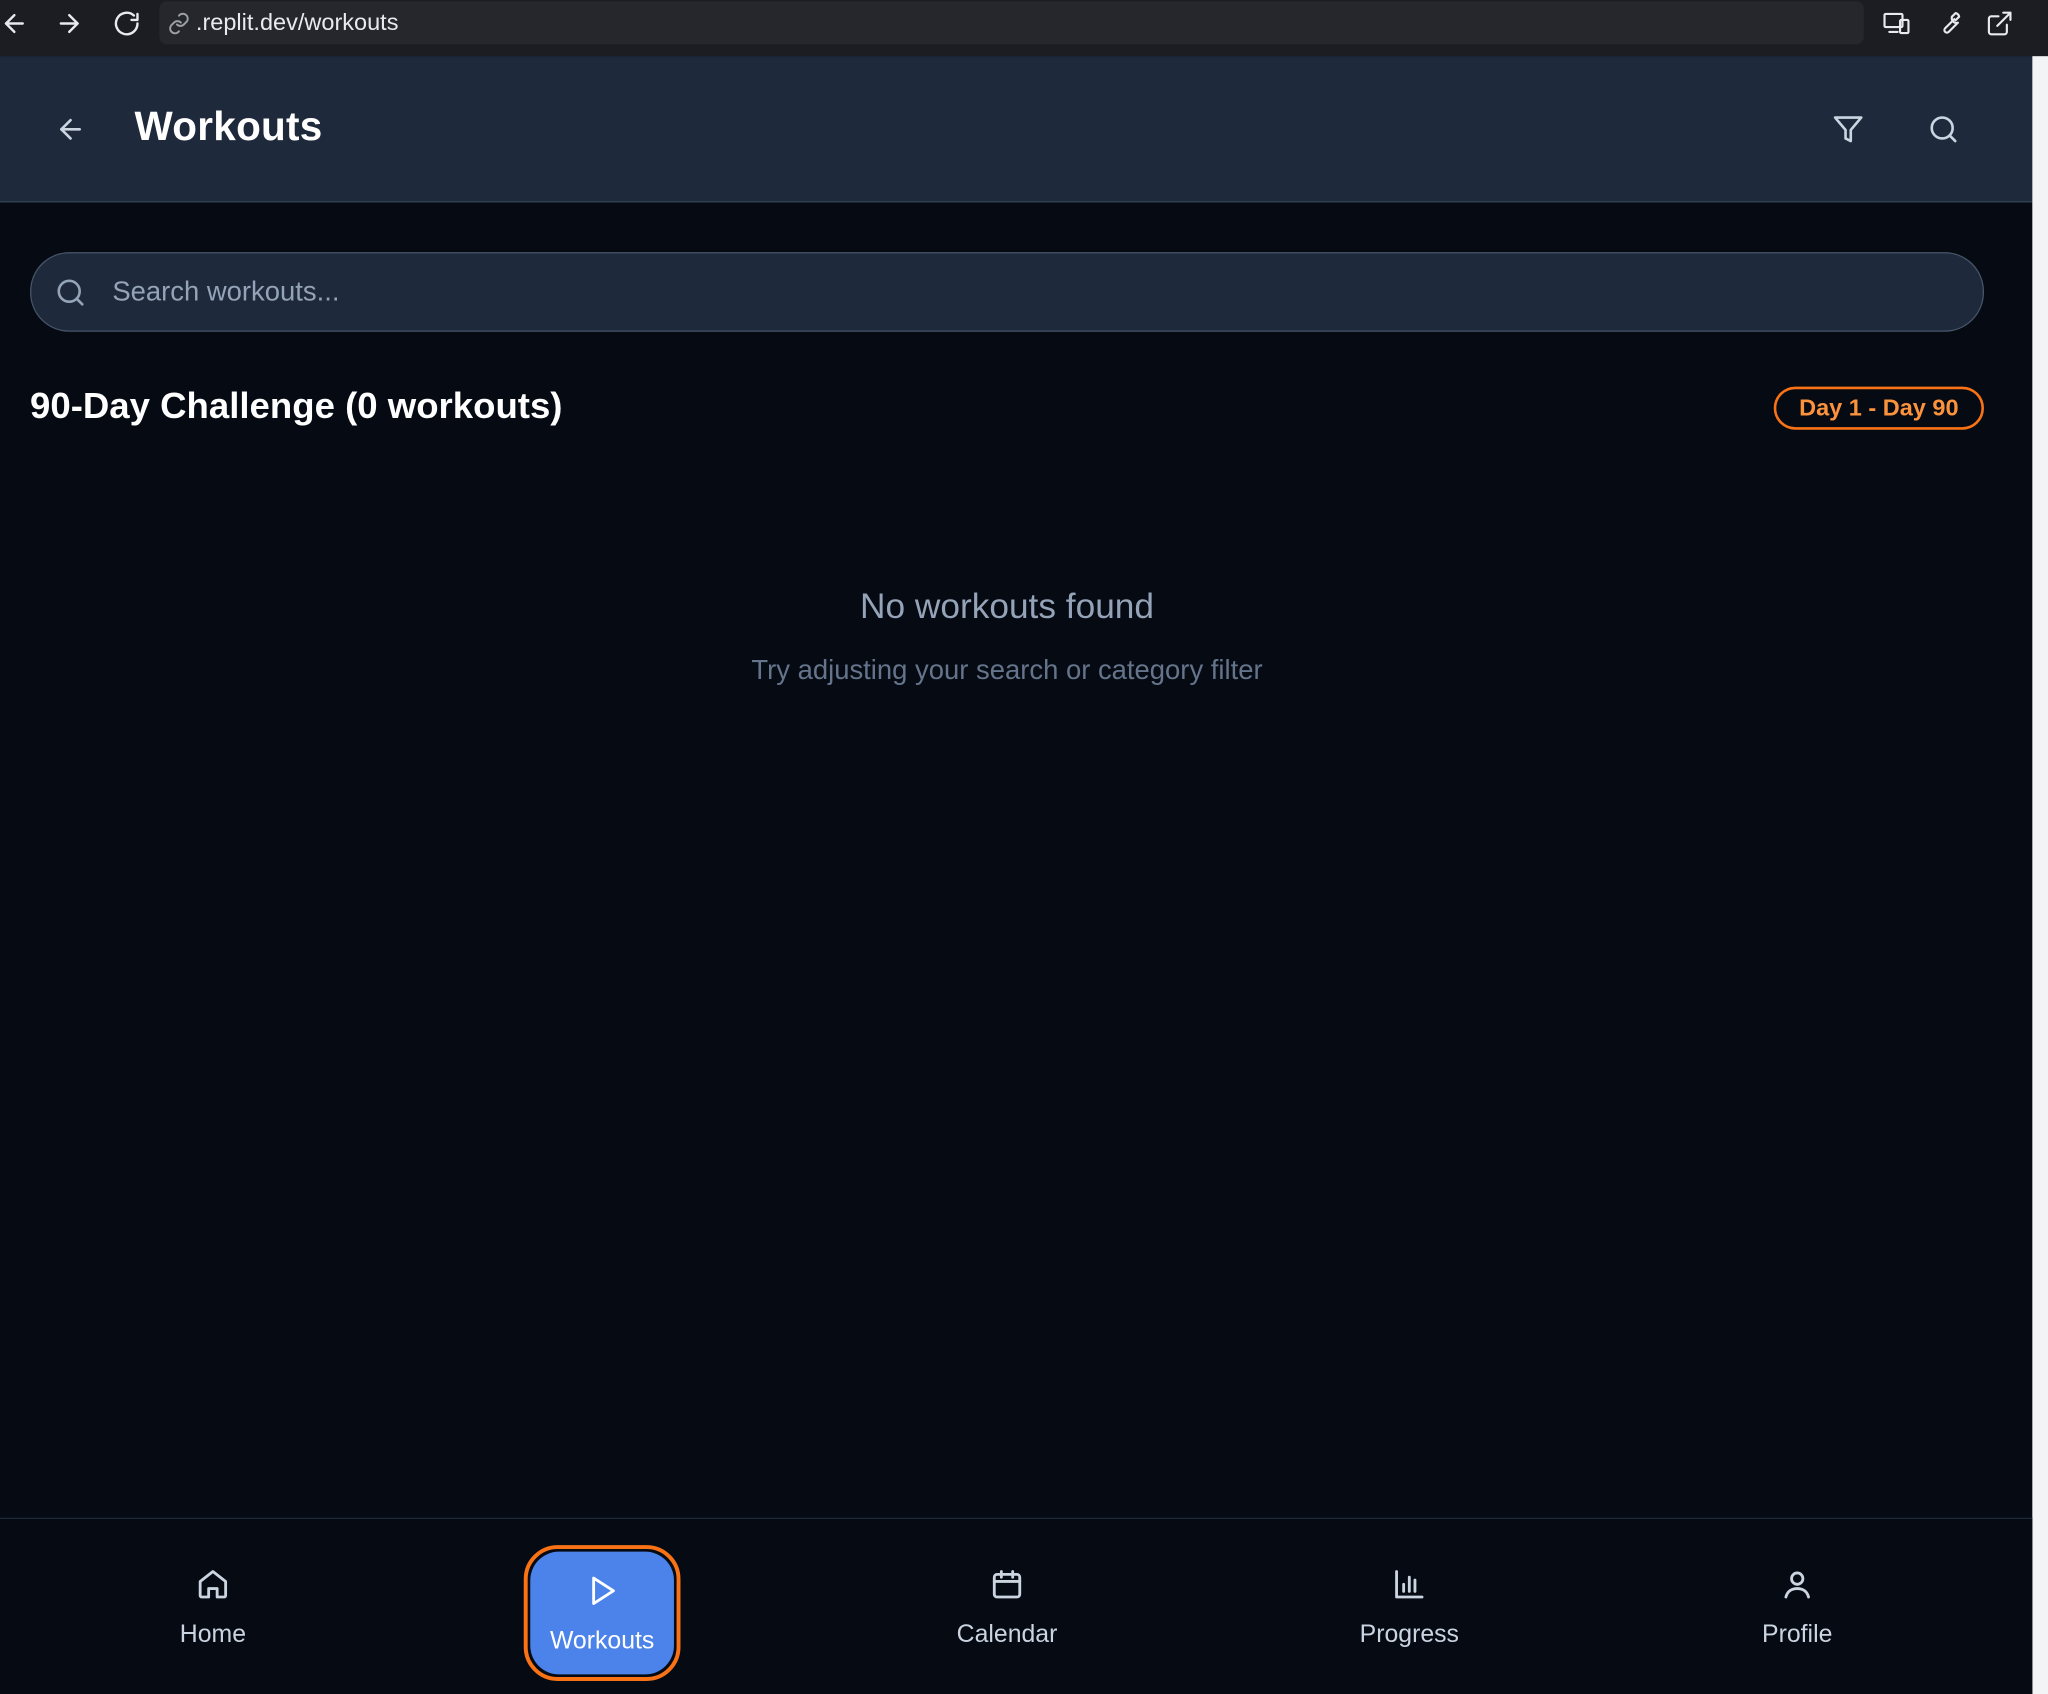 Image resolution: width=2048 pixels, height=1694 pixels. Describe the element at coordinates (2040, 875) in the screenshot. I see `page-scrollbar` at that location.